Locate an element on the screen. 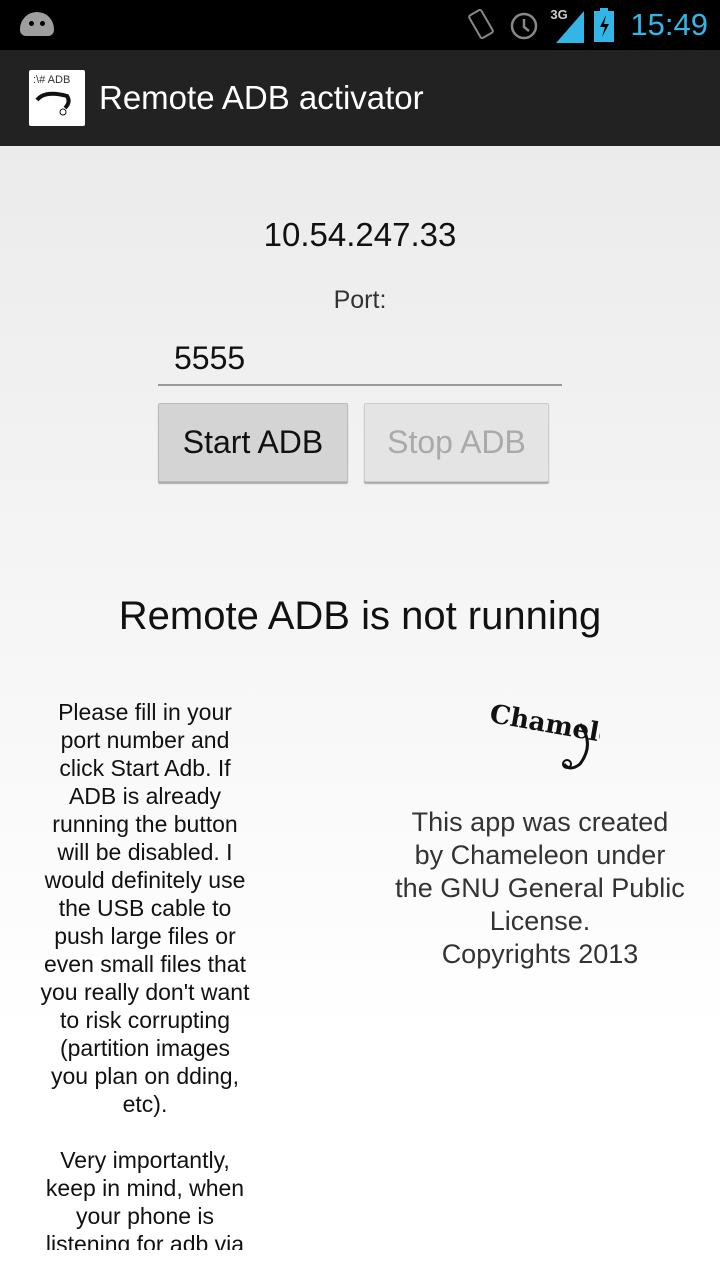  app-icon-text: :\# ADB is located at coordinates (52, 80).